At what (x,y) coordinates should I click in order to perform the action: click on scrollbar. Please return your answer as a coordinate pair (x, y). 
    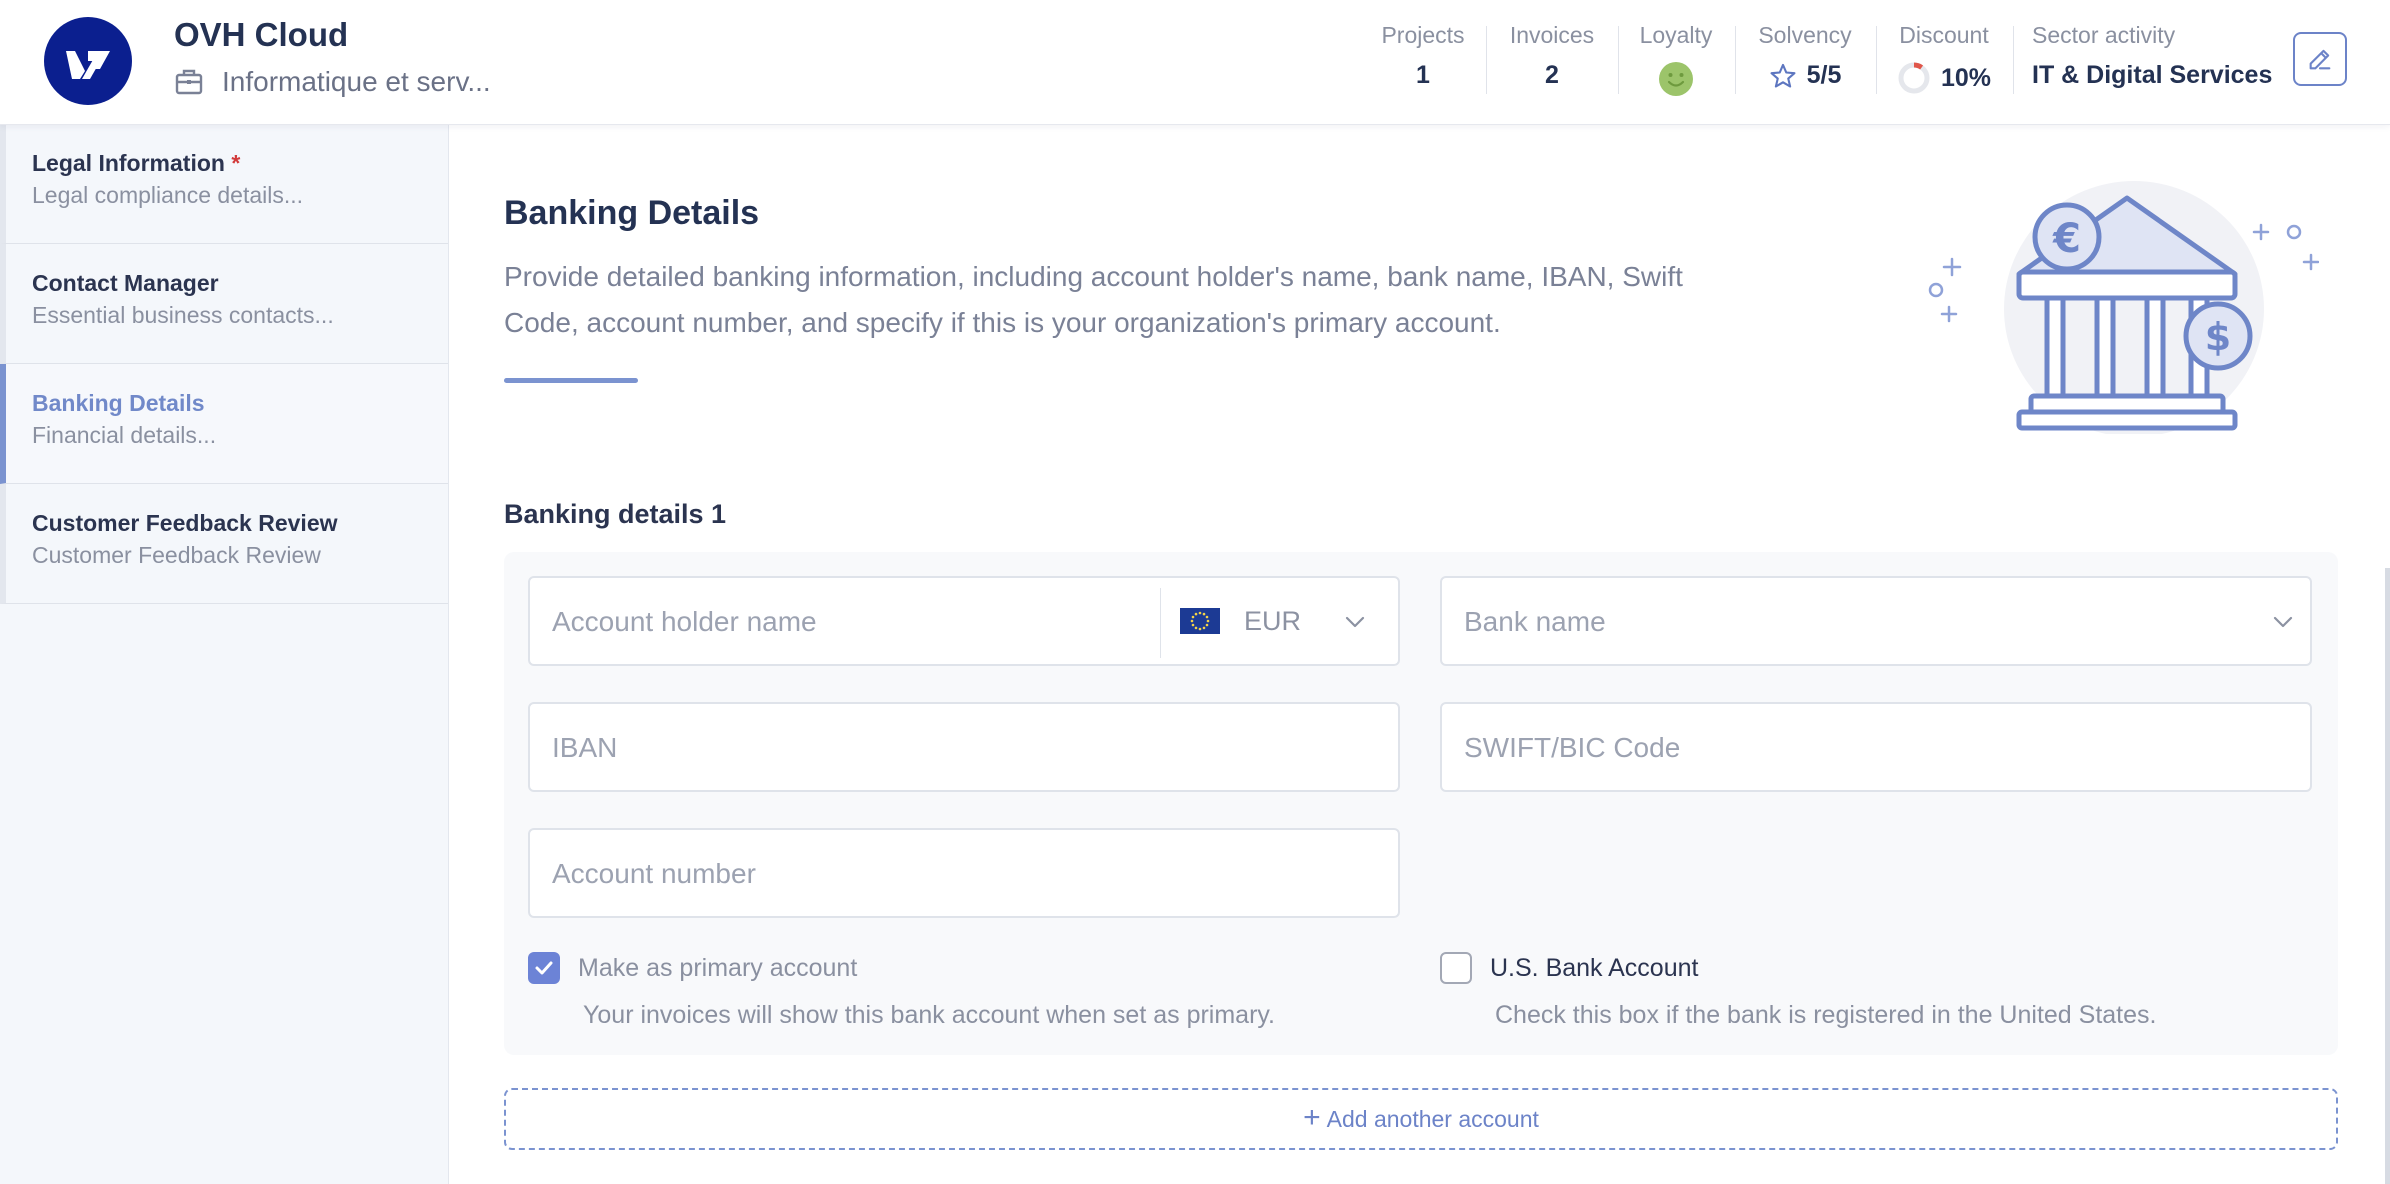
    Looking at the image, I should click on (2387, 876).